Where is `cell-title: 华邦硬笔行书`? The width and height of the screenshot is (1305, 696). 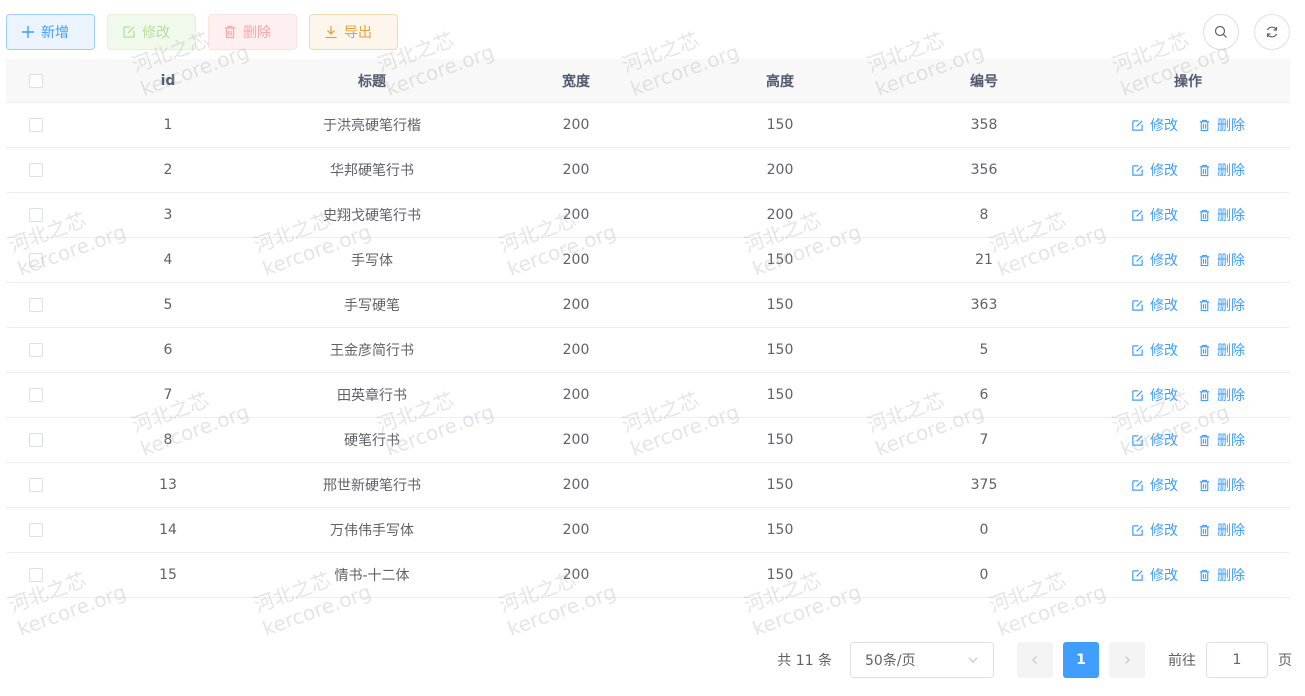 cell-title: 华邦硬笔行书 is located at coordinates (372, 171).